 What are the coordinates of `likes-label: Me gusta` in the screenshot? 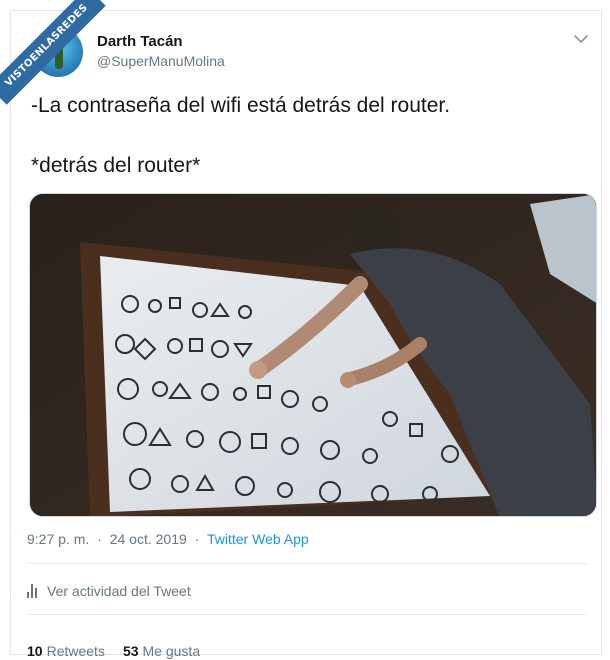 It's located at (171, 651).